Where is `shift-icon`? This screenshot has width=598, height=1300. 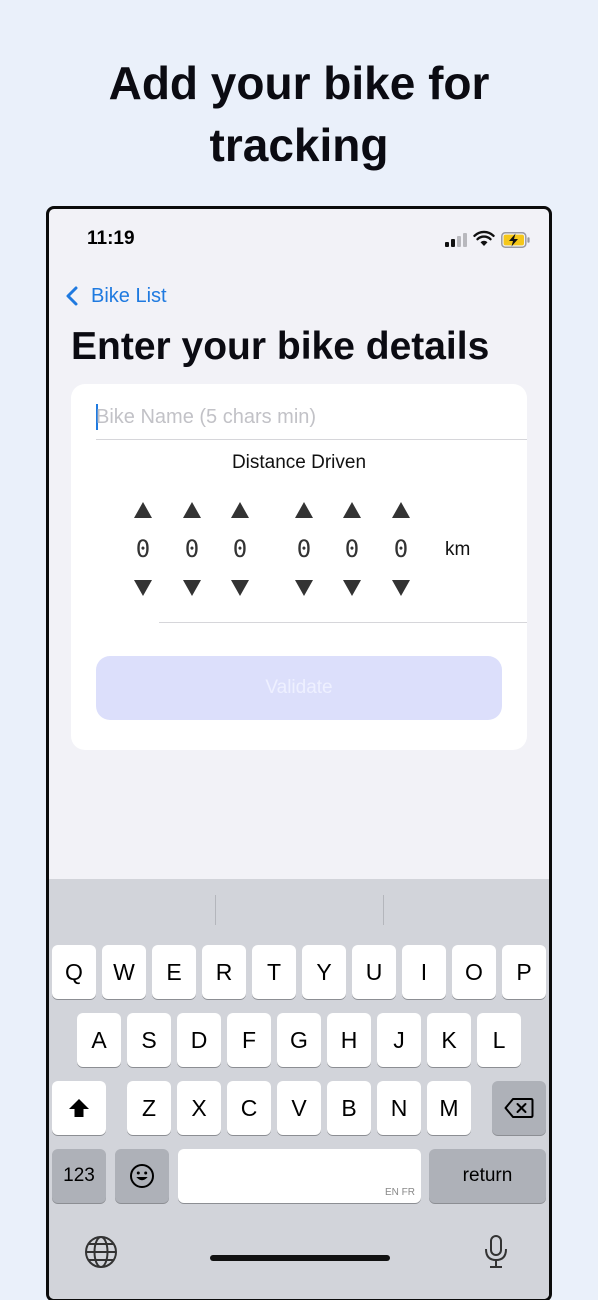
shift-icon is located at coordinates (79, 1108).